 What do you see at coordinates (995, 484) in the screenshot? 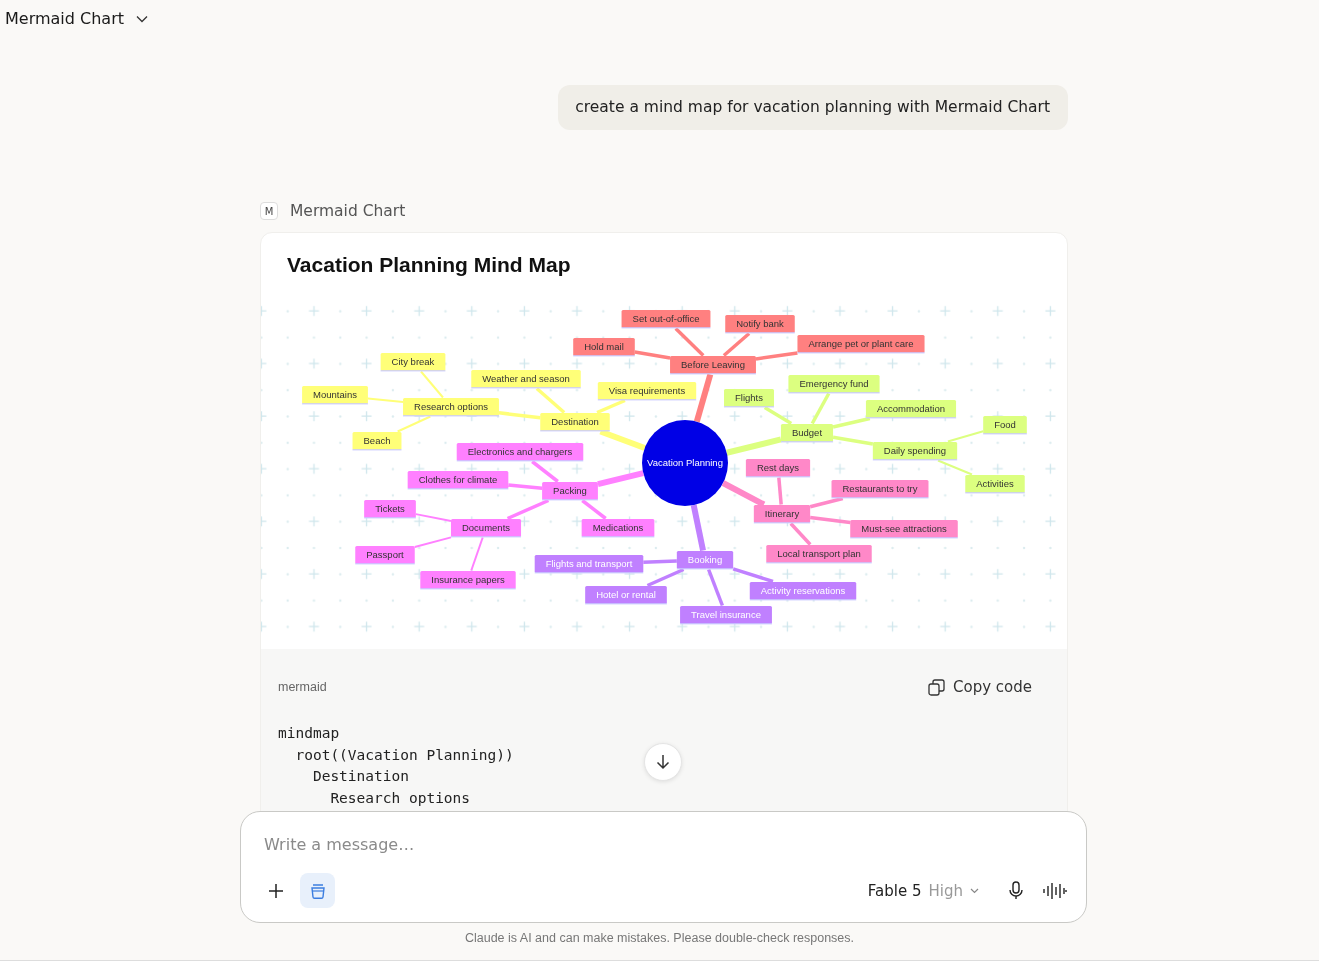
I see `mindmap-node: Activities` at bounding box center [995, 484].